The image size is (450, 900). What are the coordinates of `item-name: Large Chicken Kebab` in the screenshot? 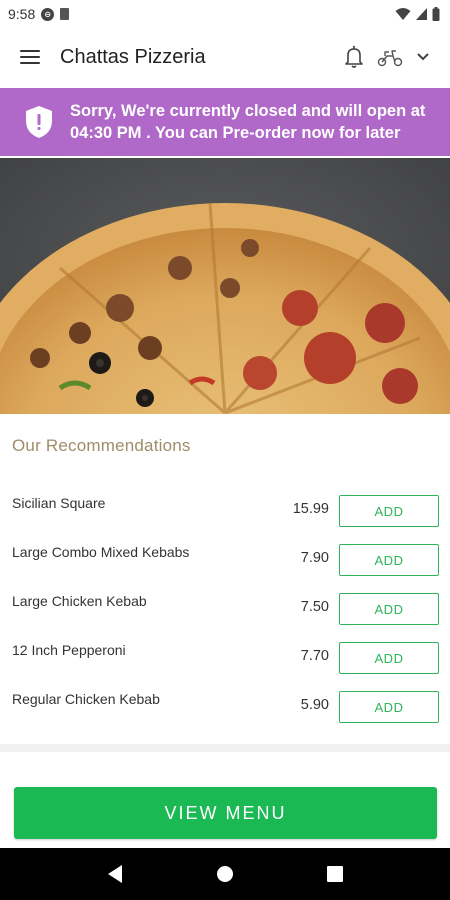 It's located at (79, 601).